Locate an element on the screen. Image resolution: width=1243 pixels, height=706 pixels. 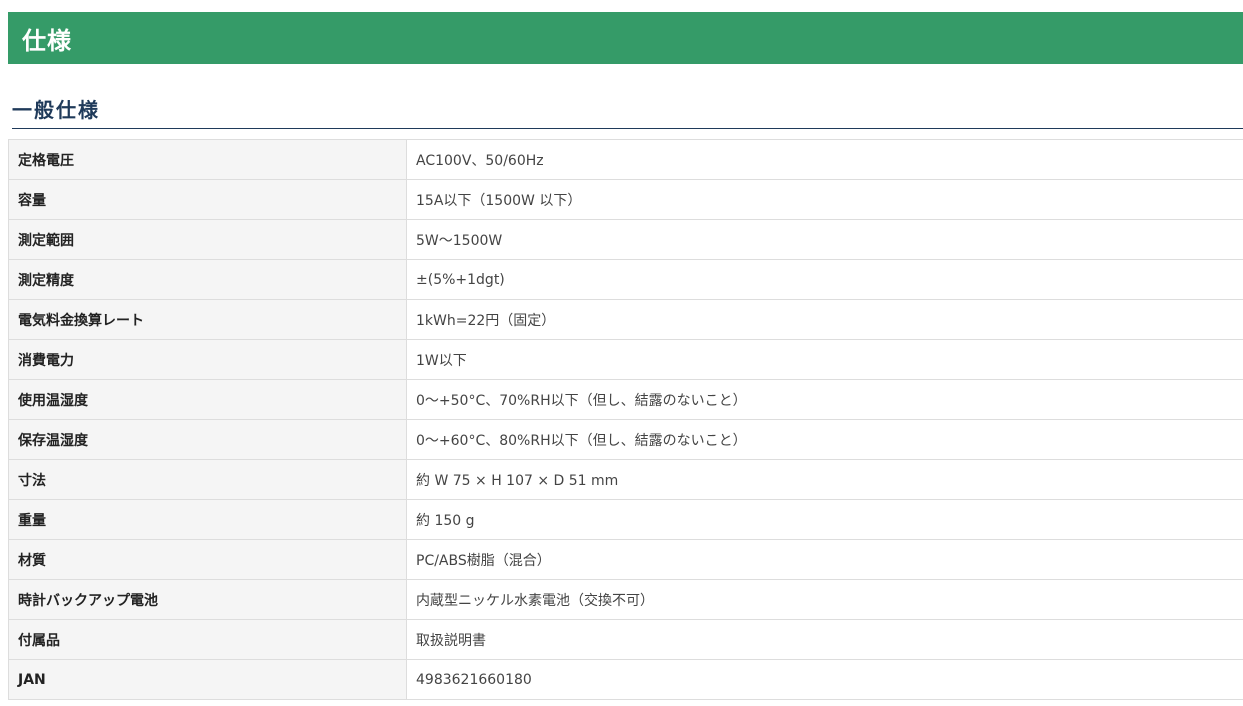
table-row: 重量 約 150 g is located at coordinates (625, 519).